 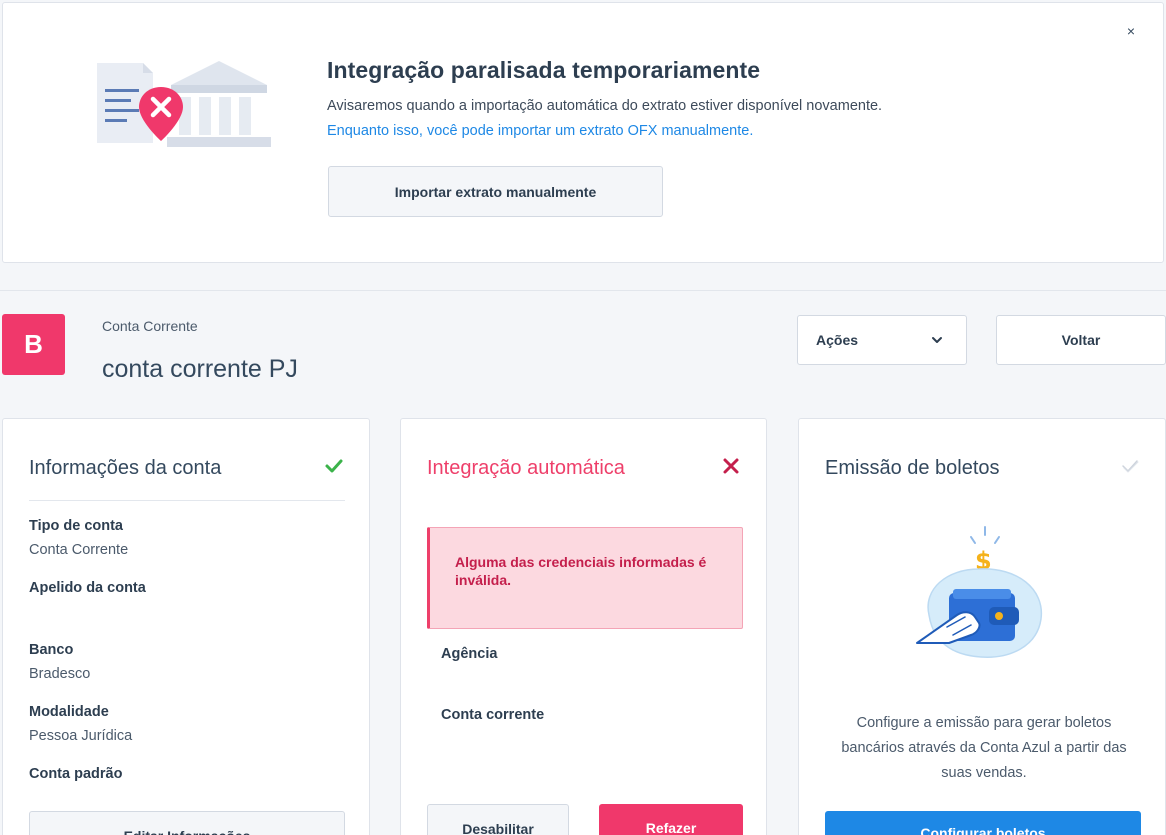 I want to click on field-label-checking-account: Conta corrente, so click(x=493, y=715).